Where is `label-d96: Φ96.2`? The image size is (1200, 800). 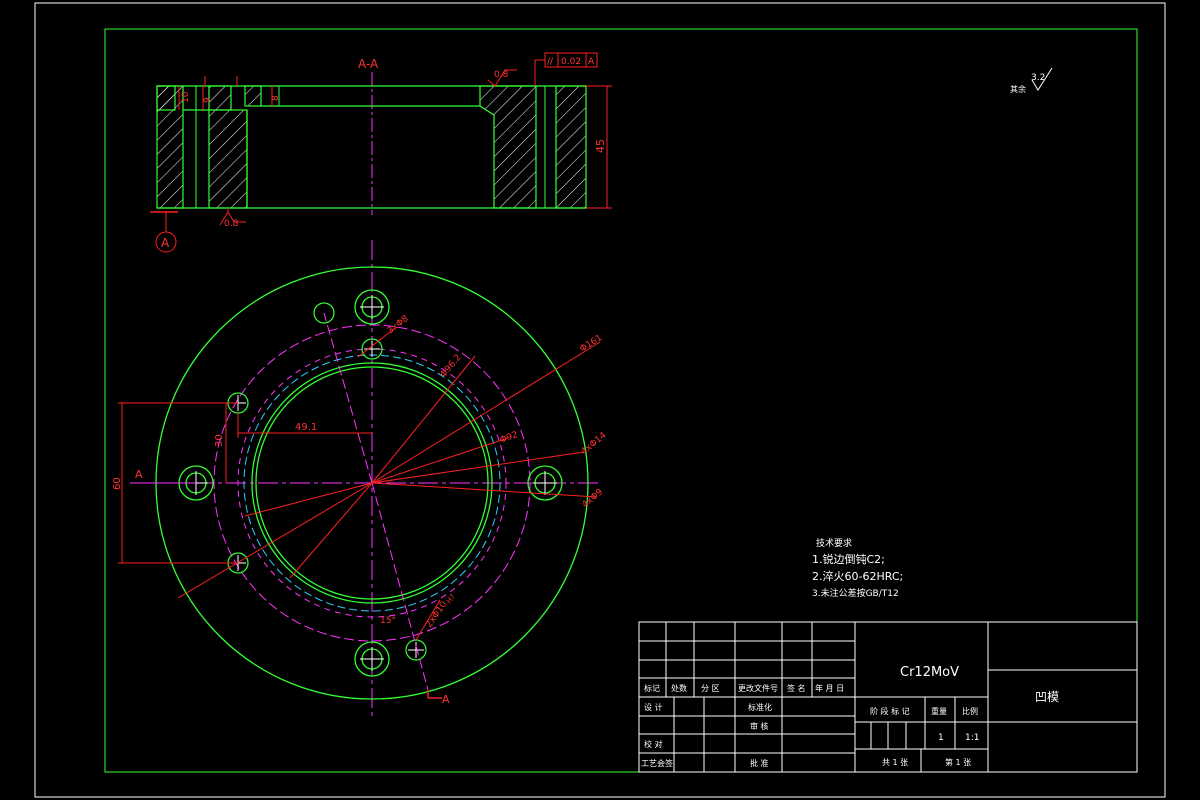 label-d96: Φ96.2 is located at coordinates (451, 366).